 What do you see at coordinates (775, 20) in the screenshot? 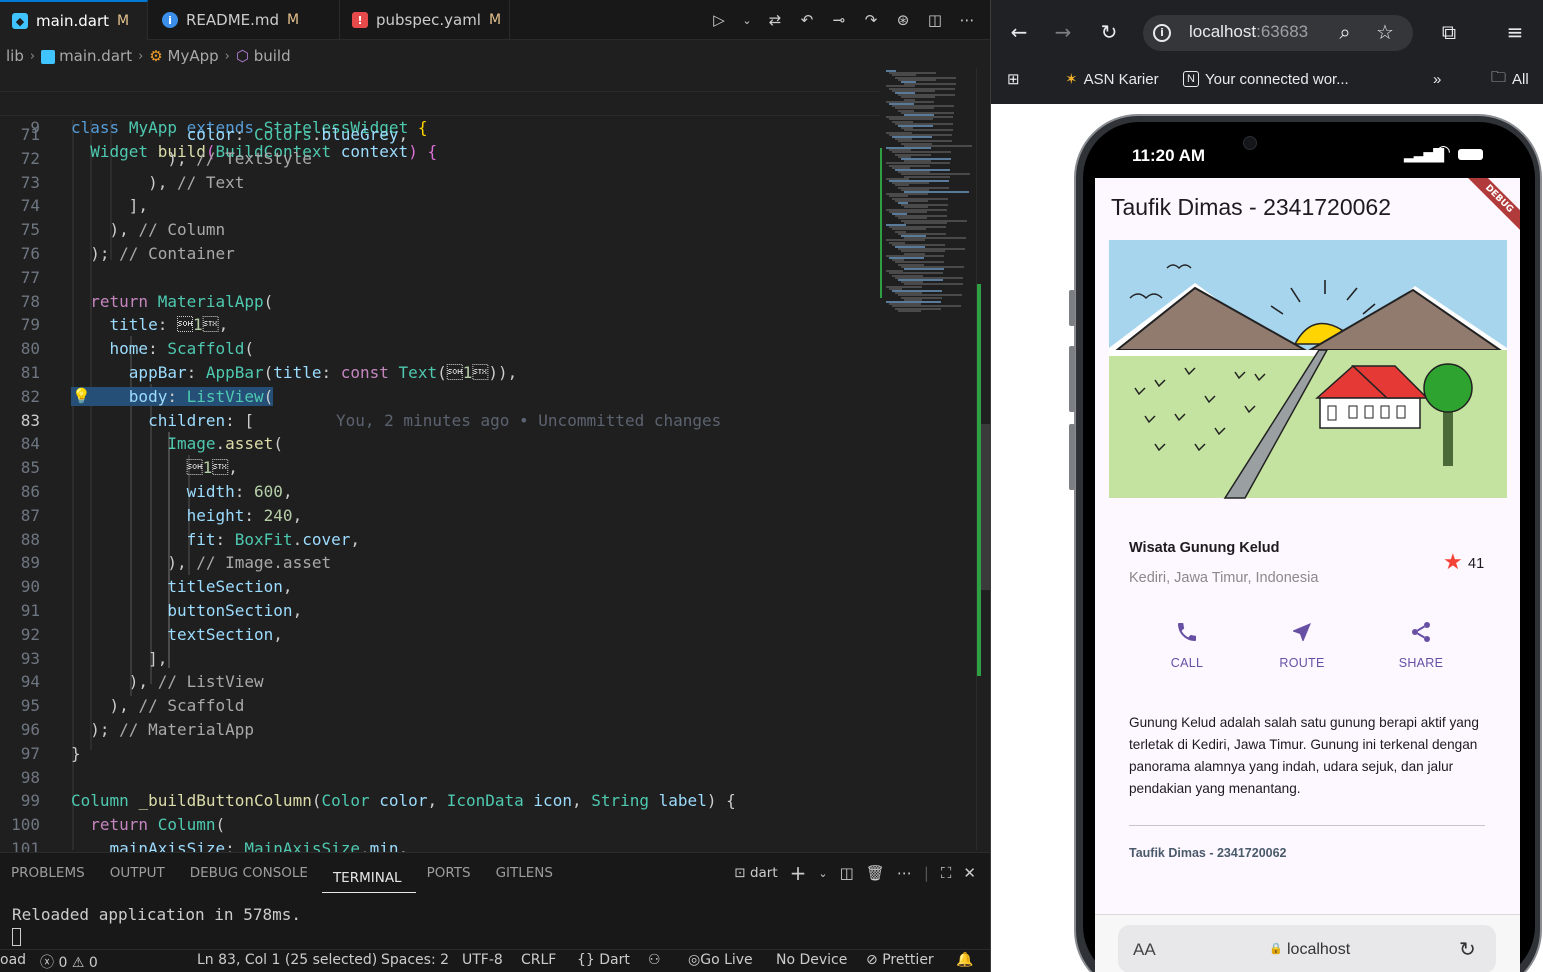
I see `compare-icon: ⇄` at bounding box center [775, 20].